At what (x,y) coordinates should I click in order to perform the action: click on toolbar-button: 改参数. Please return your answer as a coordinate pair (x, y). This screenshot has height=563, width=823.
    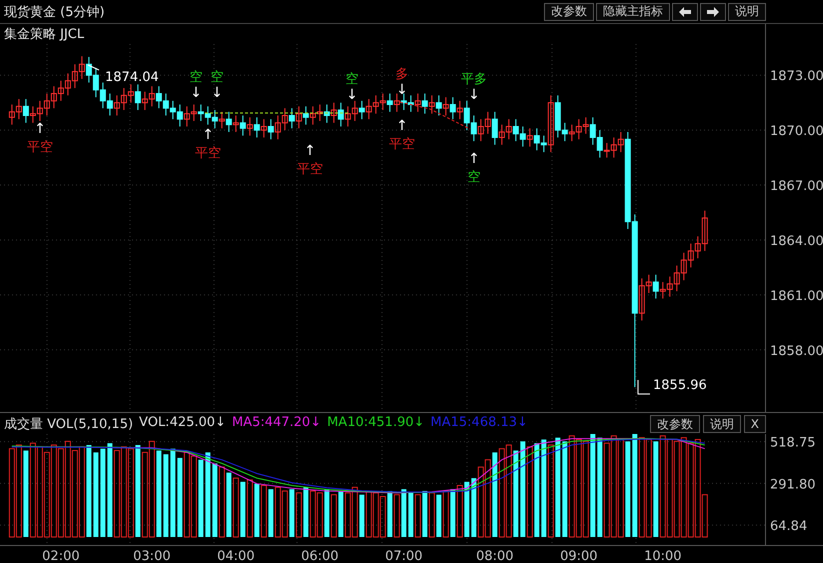
    Looking at the image, I should click on (569, 11).